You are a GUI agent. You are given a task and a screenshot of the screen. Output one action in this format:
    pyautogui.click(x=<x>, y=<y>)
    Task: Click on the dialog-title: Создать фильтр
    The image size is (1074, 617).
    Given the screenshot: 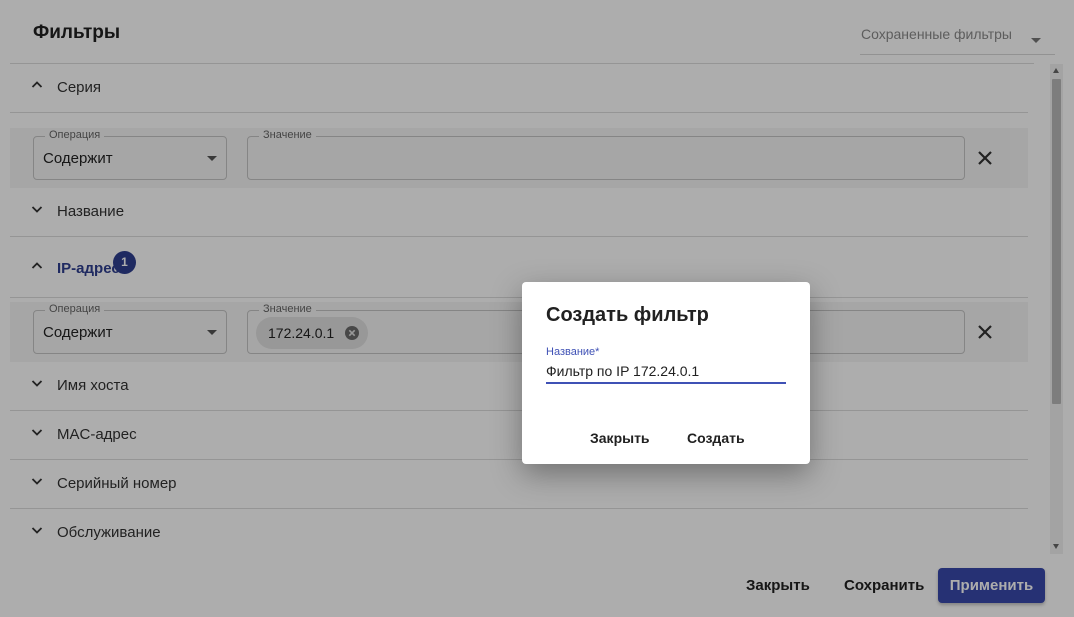 What is the action you would take?
    pyautogui.click(x=627, y=315)
    